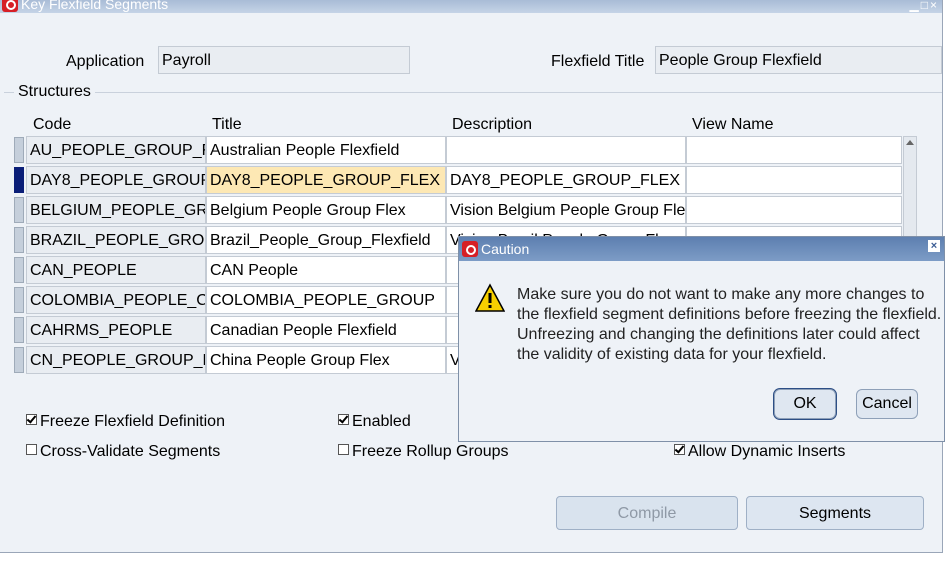 The image size is (945, 562). Describe the element at coordinates (326, 360) in the screenshot. I see `cell-title: China People Group Flex` at that location.